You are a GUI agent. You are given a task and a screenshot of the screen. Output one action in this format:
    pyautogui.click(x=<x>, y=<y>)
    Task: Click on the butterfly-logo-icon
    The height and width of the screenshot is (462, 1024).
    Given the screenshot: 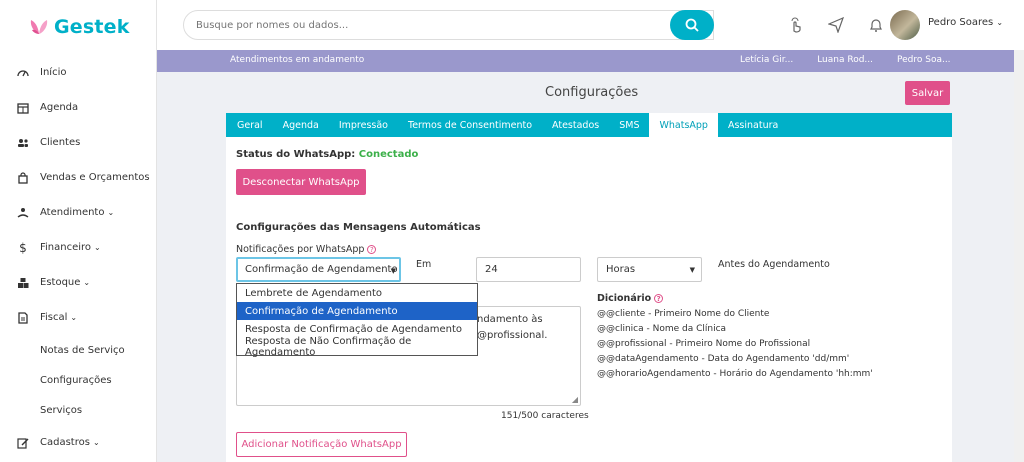 What is the action you would take?
    pyautogui.click(x=39, y=27)
    